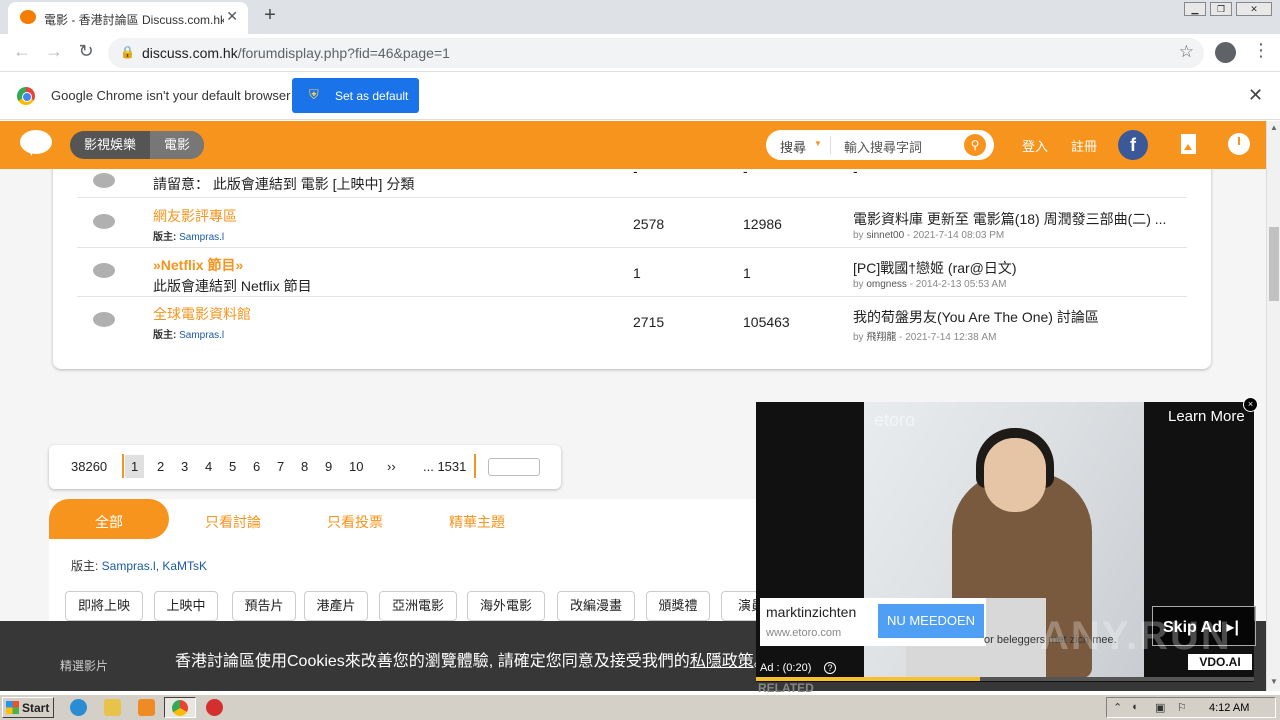 The image size is (1280, 720). I want to click on new-tab-icon: +, so click(270, 15).